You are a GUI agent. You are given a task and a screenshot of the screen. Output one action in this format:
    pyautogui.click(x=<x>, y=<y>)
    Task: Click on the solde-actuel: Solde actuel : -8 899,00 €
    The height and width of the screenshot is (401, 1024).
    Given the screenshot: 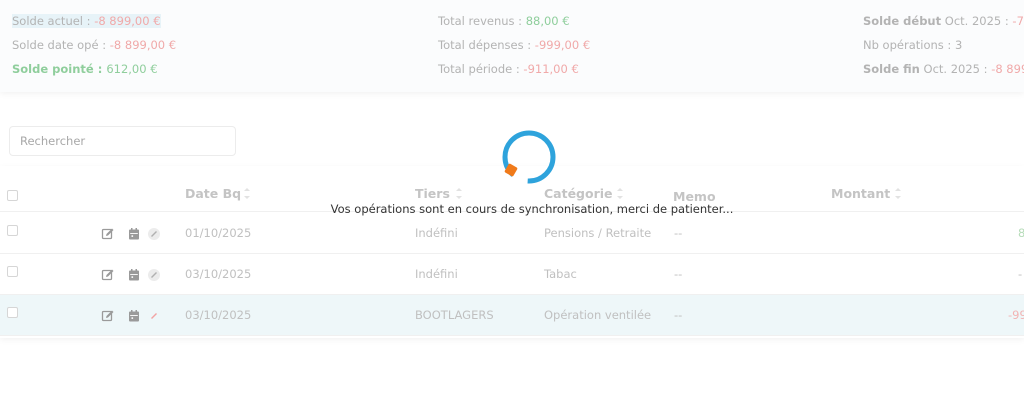 What is the action you would take?
    pyautogui.click(x=86, y=21)
    